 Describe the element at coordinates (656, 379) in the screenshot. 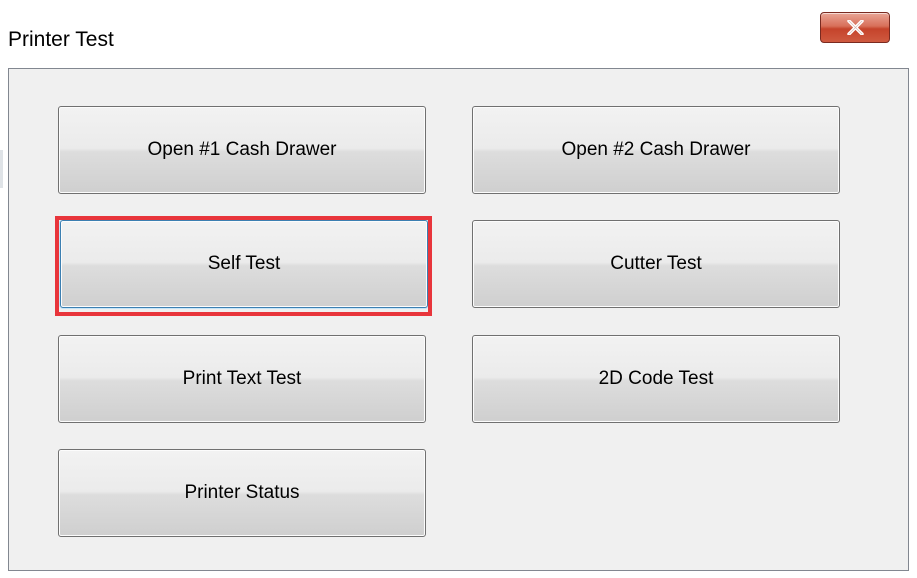

I see `2d-code-test-button: 2D Code Test` at that location.